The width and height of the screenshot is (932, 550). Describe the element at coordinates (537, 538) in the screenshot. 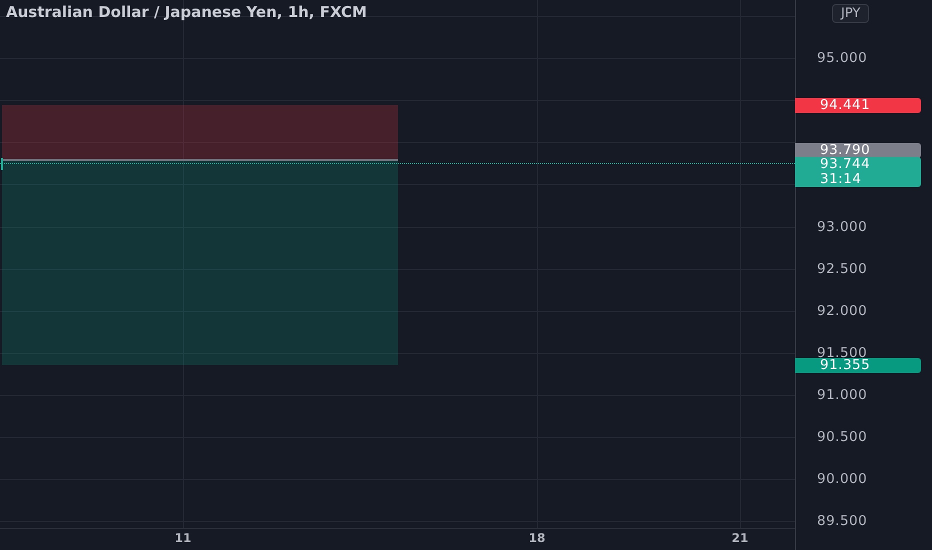

I see `time-tick: 18` at that location.